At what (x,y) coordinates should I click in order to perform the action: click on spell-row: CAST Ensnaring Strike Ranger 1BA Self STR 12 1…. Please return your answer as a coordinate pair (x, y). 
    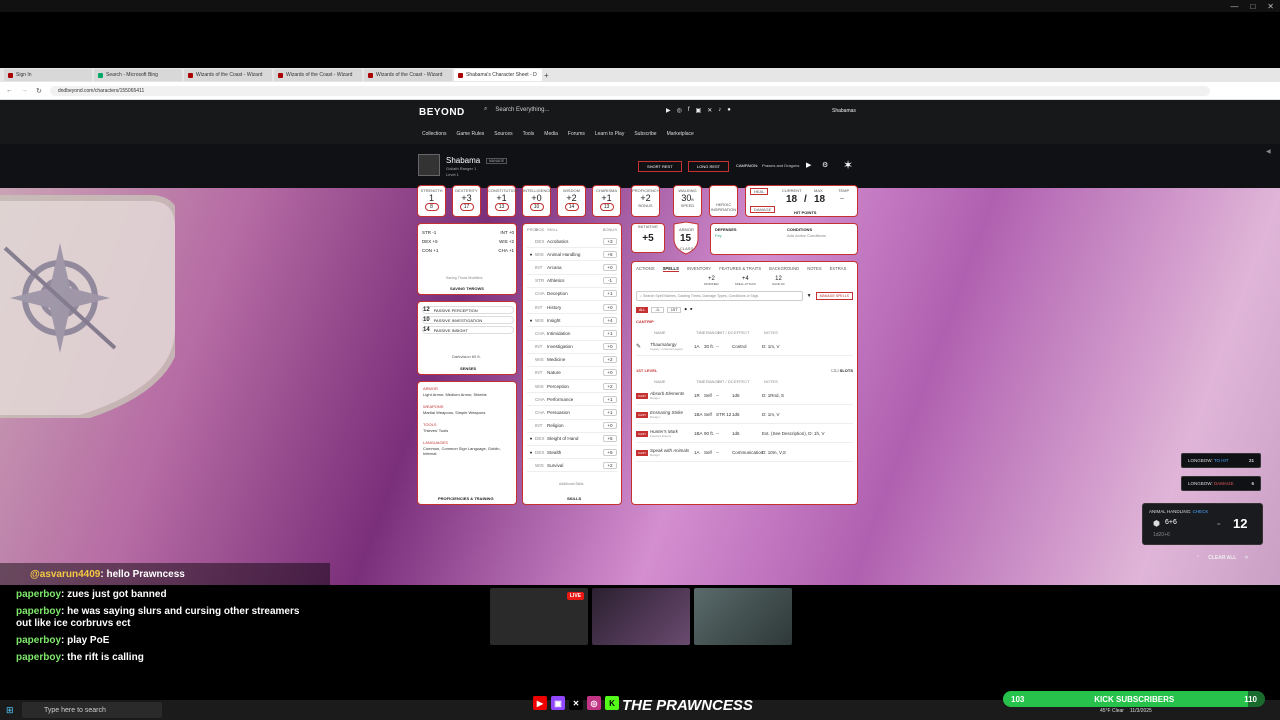
    Looking at the image, I should click on (744, 414).